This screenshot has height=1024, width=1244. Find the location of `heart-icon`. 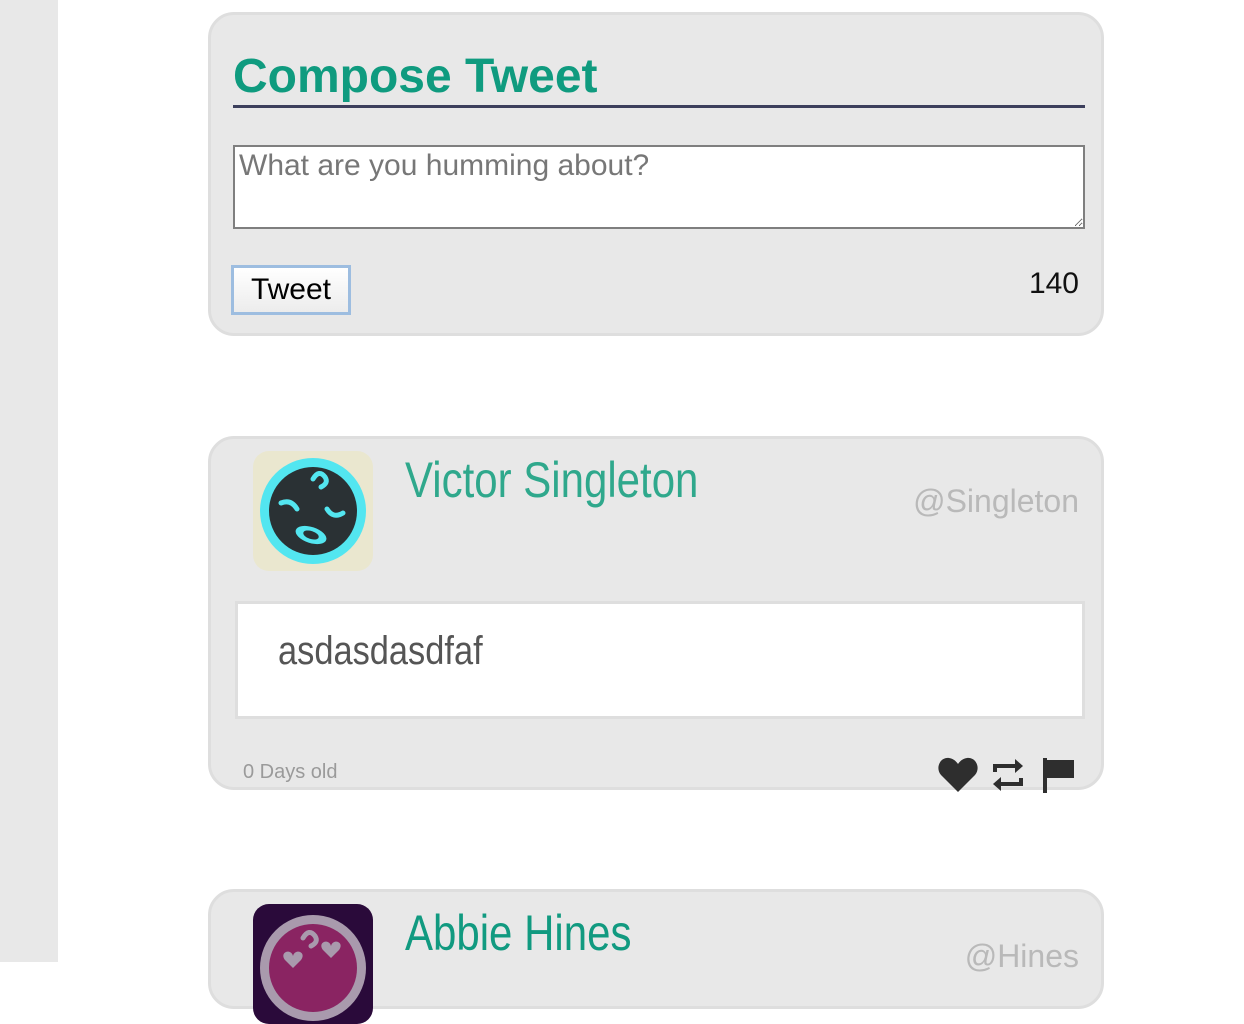

heart-icon is located at coordinates (958, 775).